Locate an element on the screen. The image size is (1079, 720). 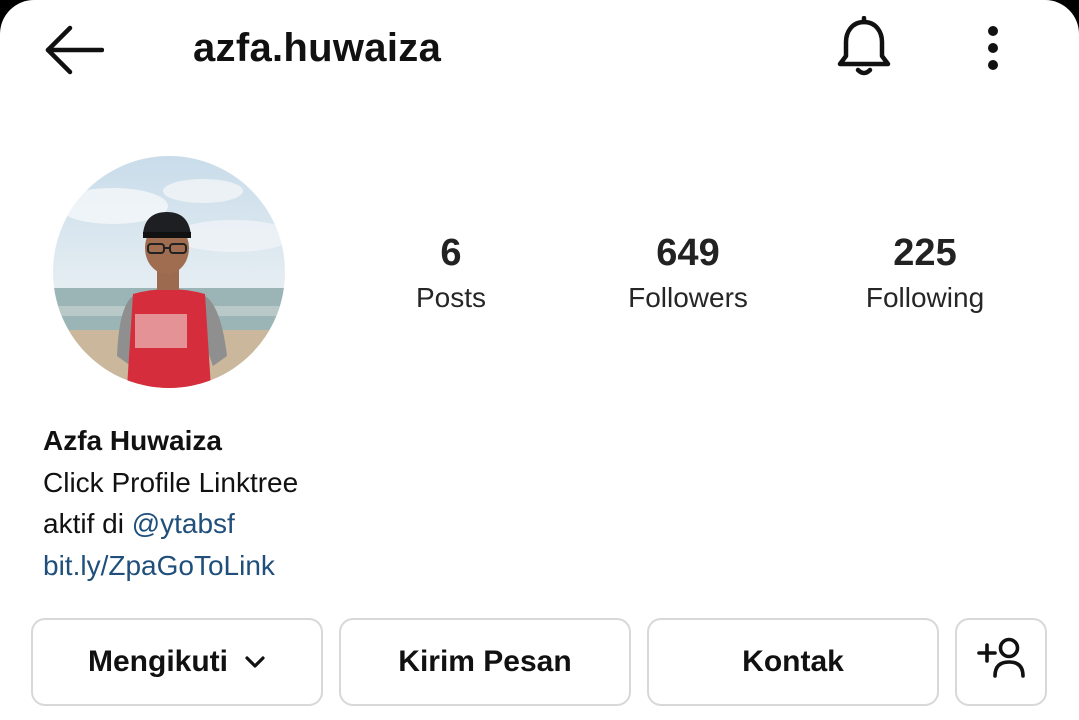
message-button-label: Kirim Pesan is located at coordinates (485, 661).